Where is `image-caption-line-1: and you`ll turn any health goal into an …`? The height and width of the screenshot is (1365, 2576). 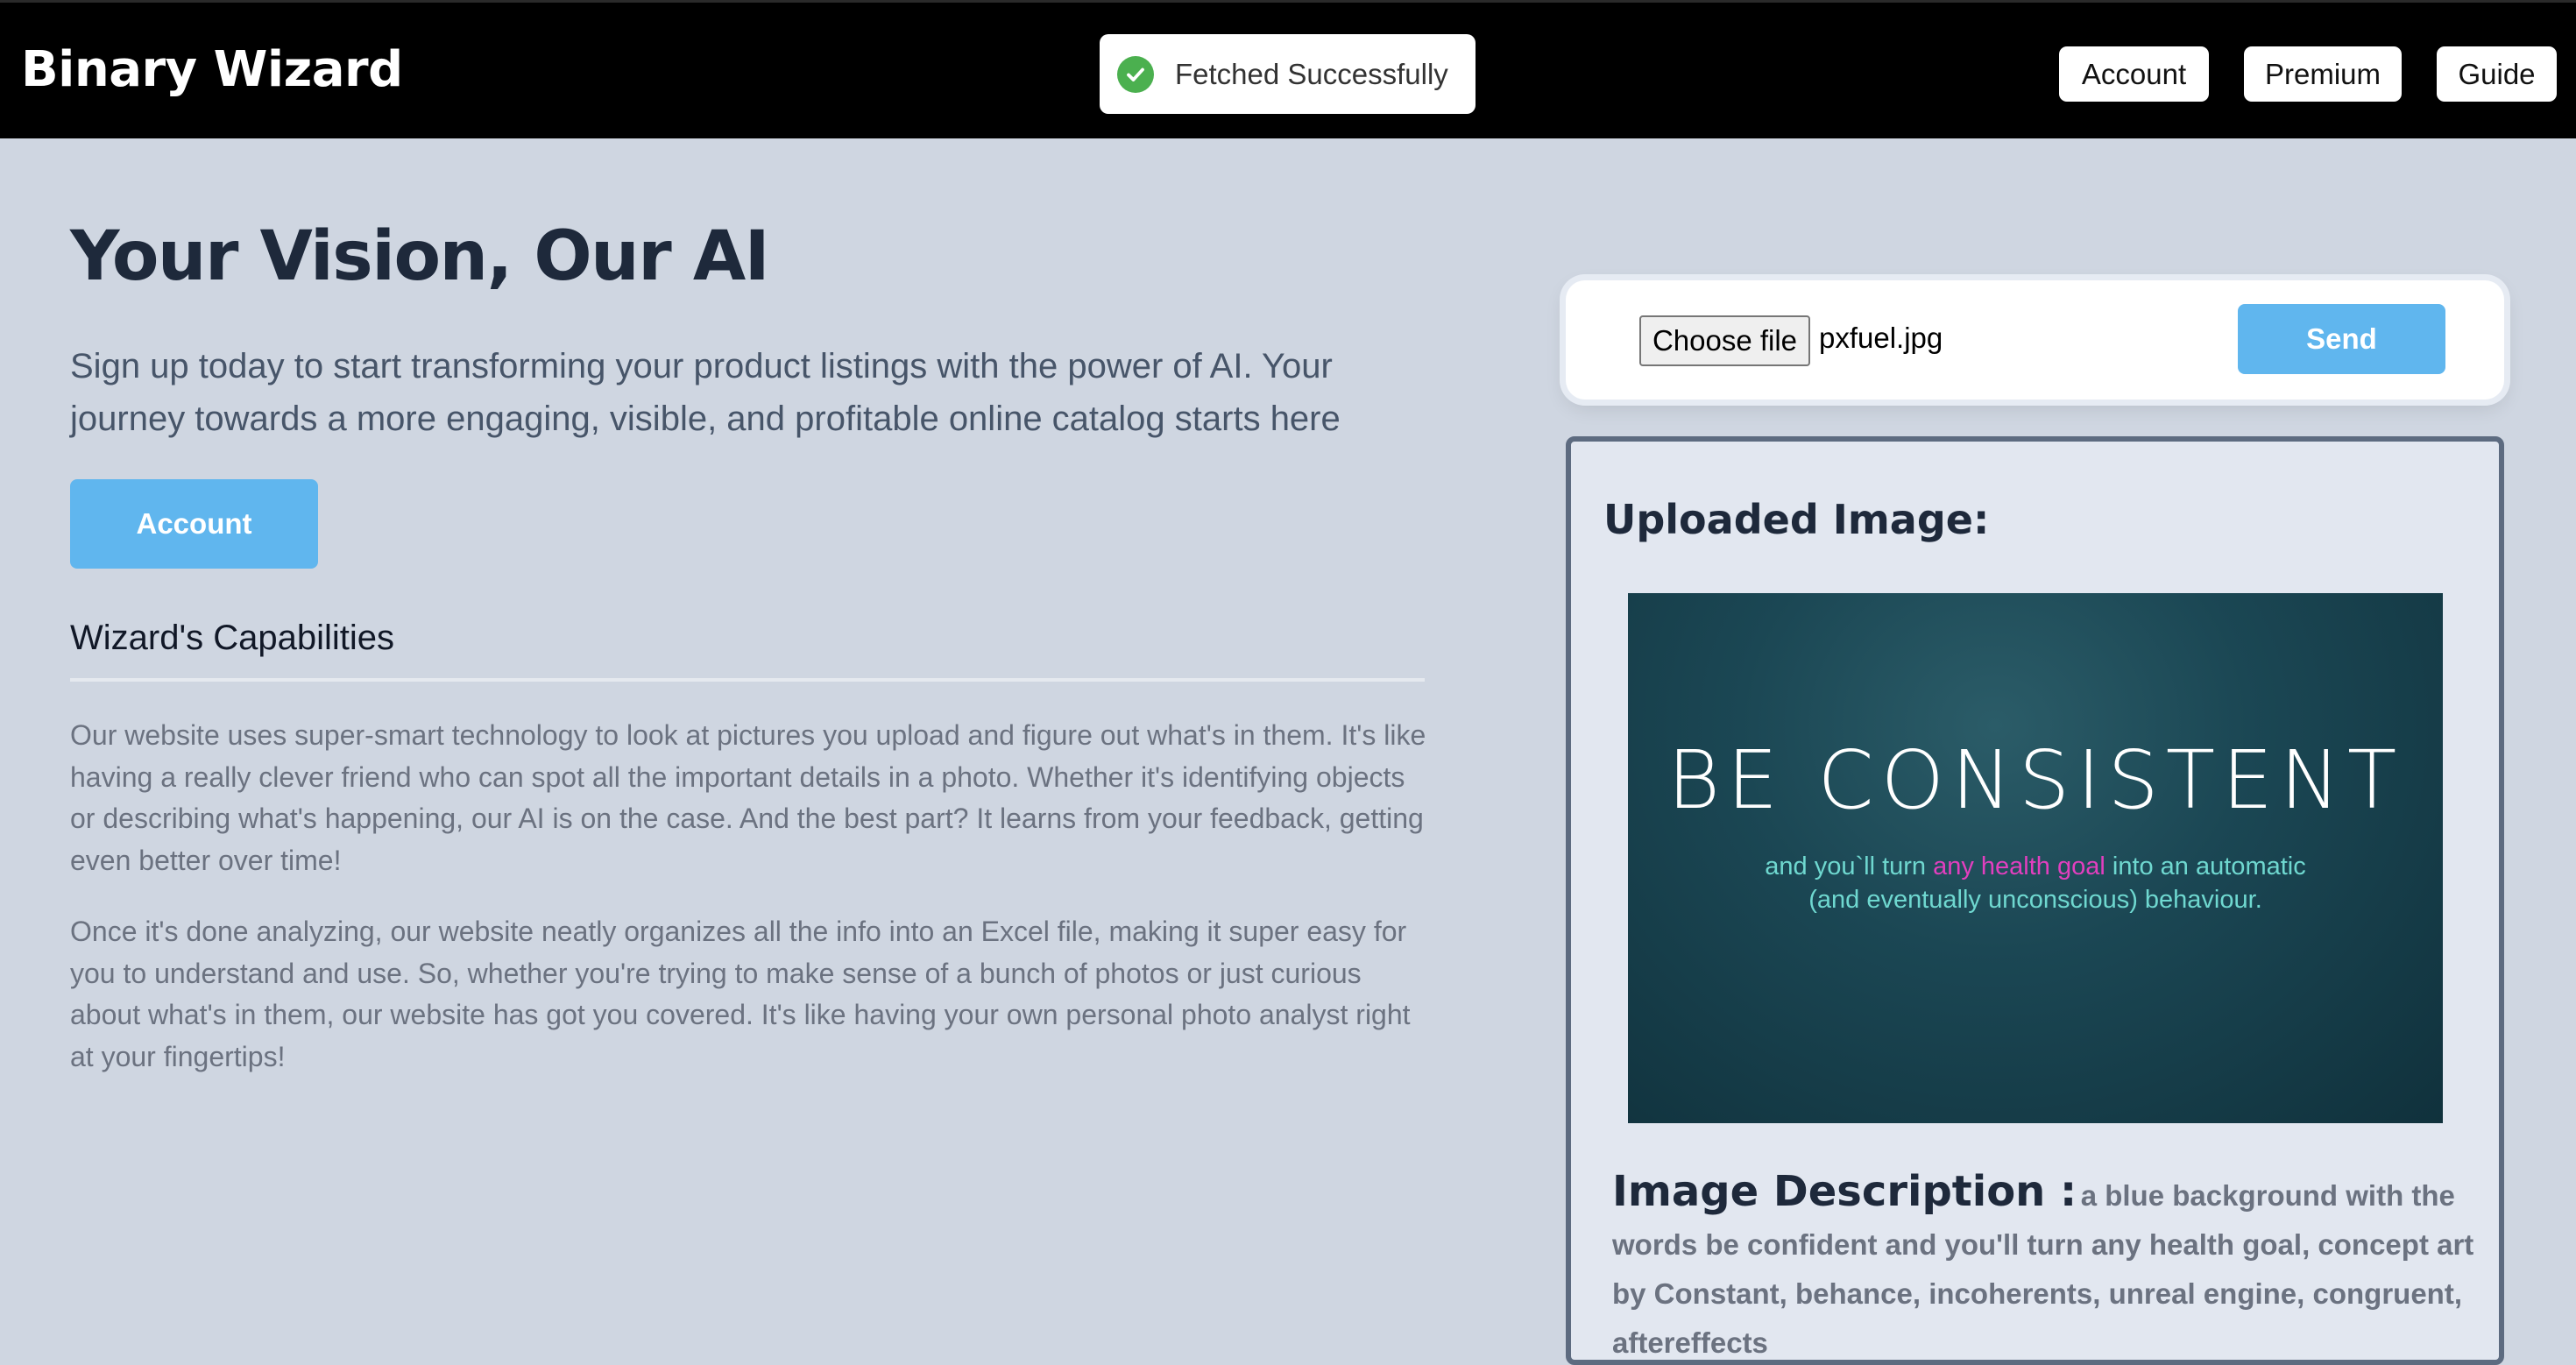 image-caption-line-1: and you`ll turn any health goal into an … is located at coordinates (2035, 866).